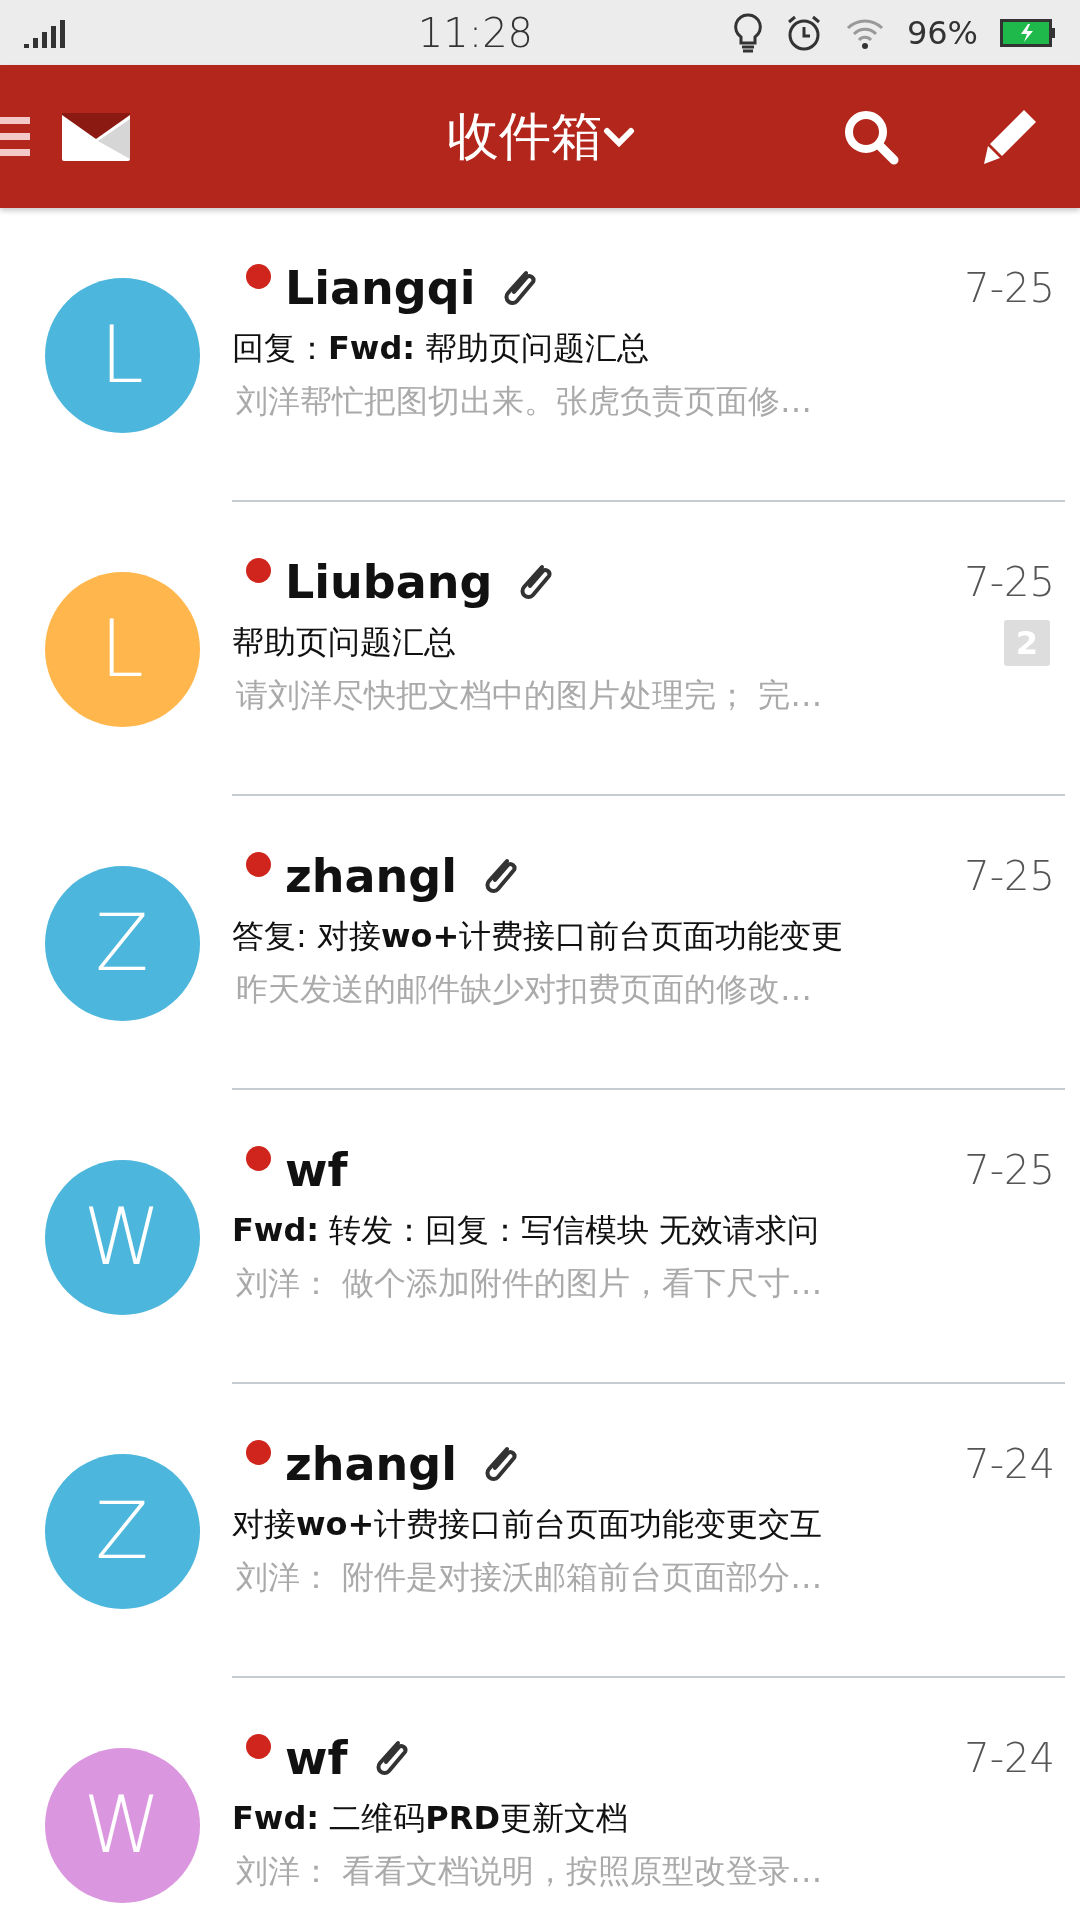  I want to click on status-time: 11:28, so click(475, 32).